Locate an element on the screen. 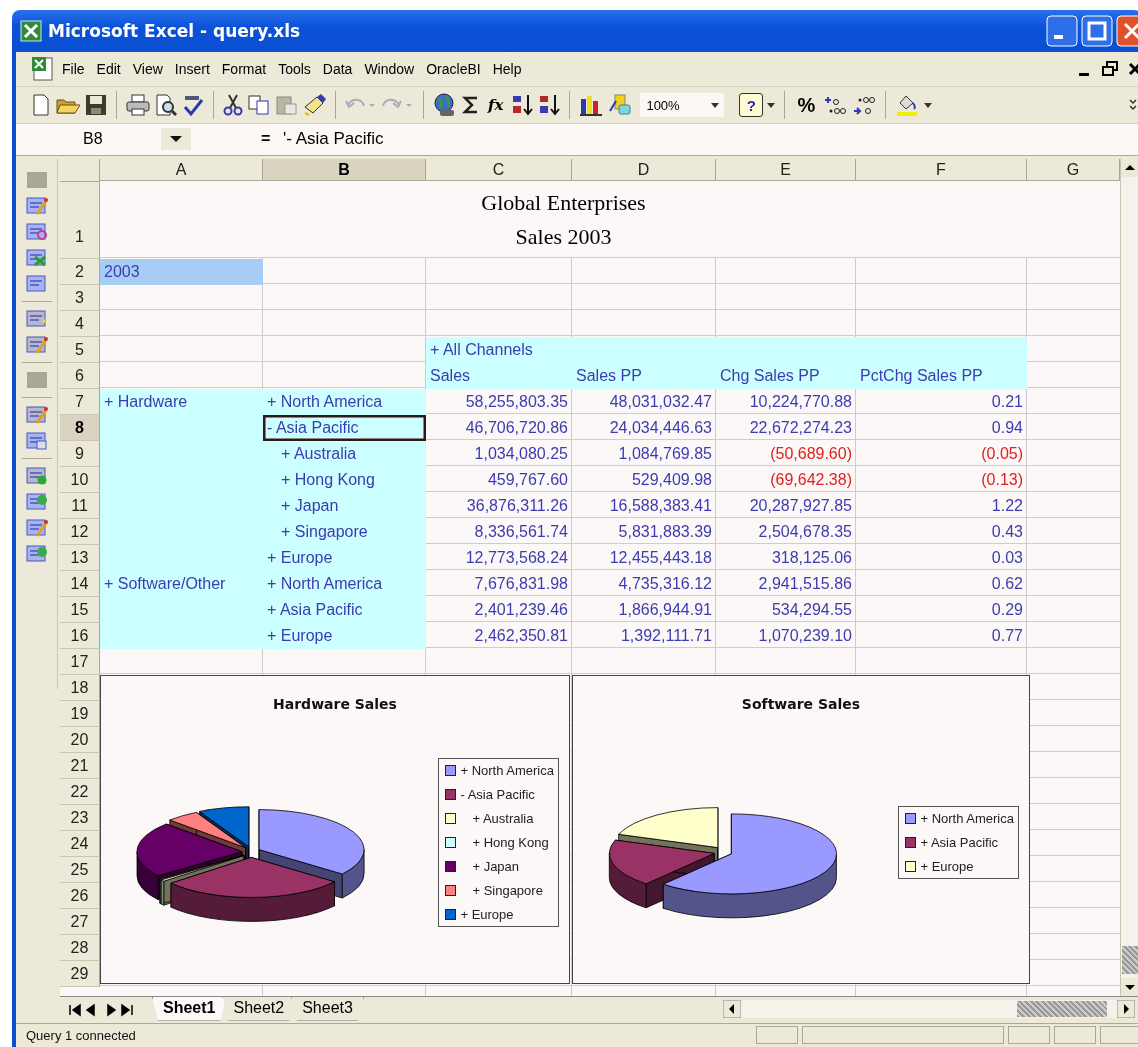 The height and width of the screenshot is (1047, 1138). row-header: 25 is located at coordinates (80, 869).